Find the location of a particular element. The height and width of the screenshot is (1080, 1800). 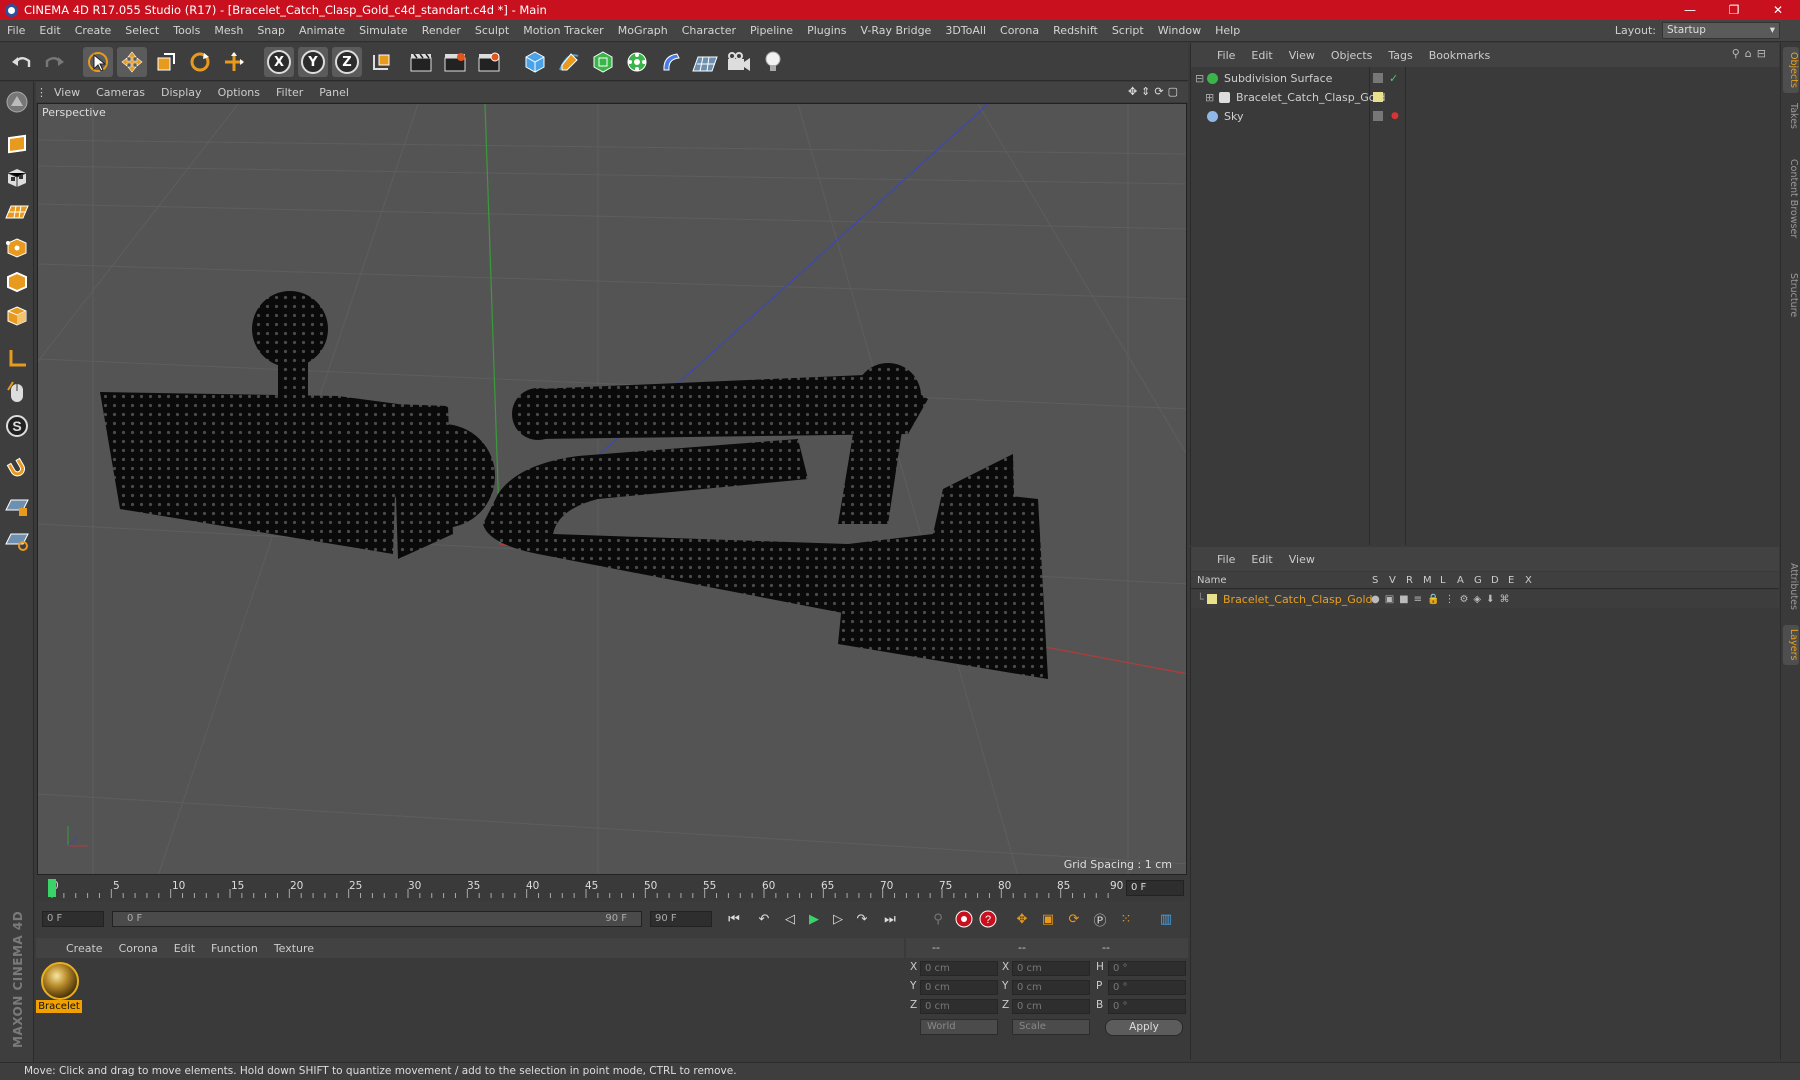

col-deformers: D is located at coordinates (1495, 580).